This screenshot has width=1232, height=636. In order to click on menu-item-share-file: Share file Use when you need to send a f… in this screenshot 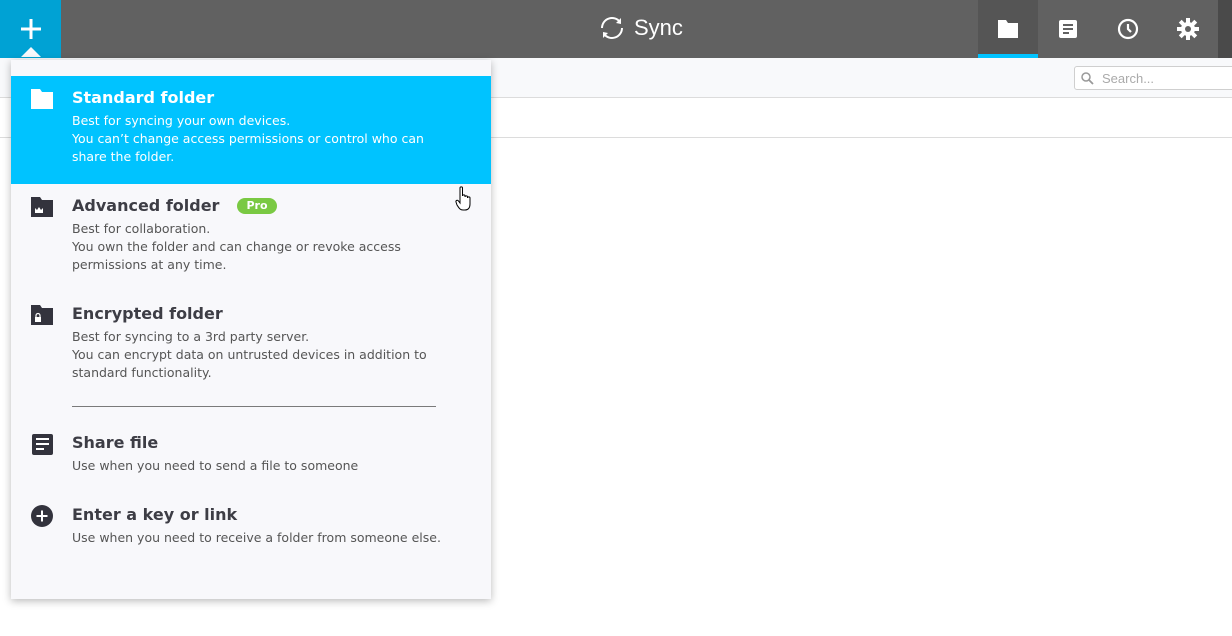, I will do `click(251, 457)`.